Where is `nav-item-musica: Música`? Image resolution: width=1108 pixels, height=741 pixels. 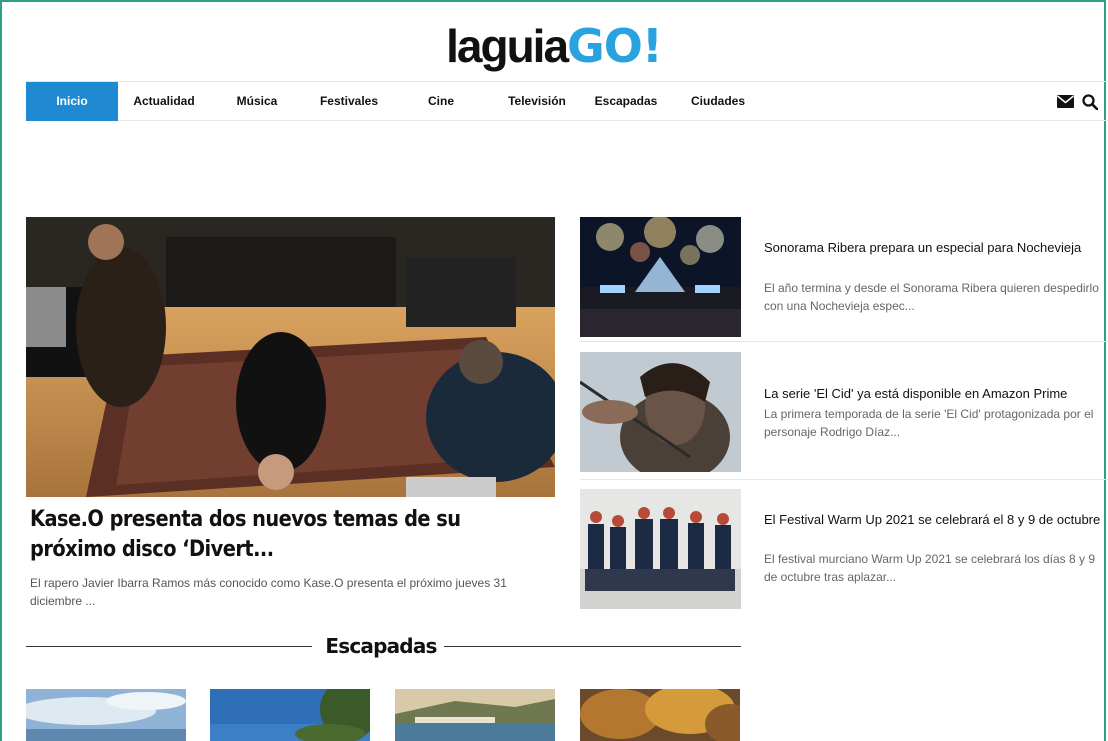
nav-item-musica: Música is located at coordinates (257, 101).